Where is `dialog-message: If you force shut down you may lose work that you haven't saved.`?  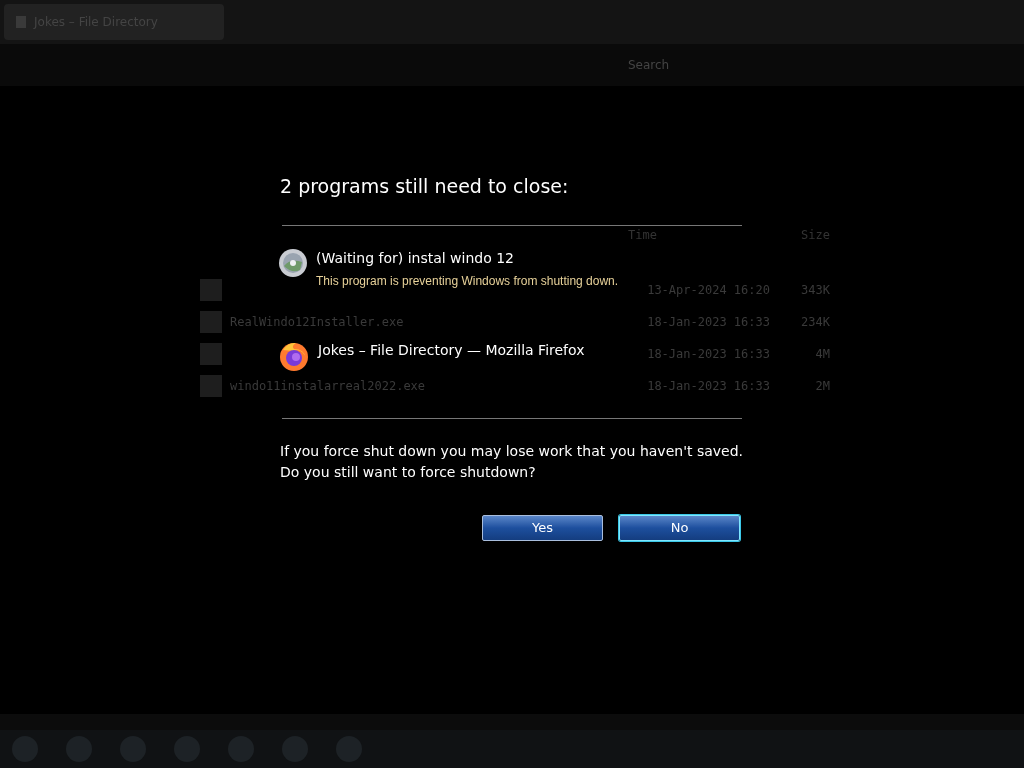 dialog-message: If you force shut down you may lose work that you haven't saved. is located at coordinates (512, 451).